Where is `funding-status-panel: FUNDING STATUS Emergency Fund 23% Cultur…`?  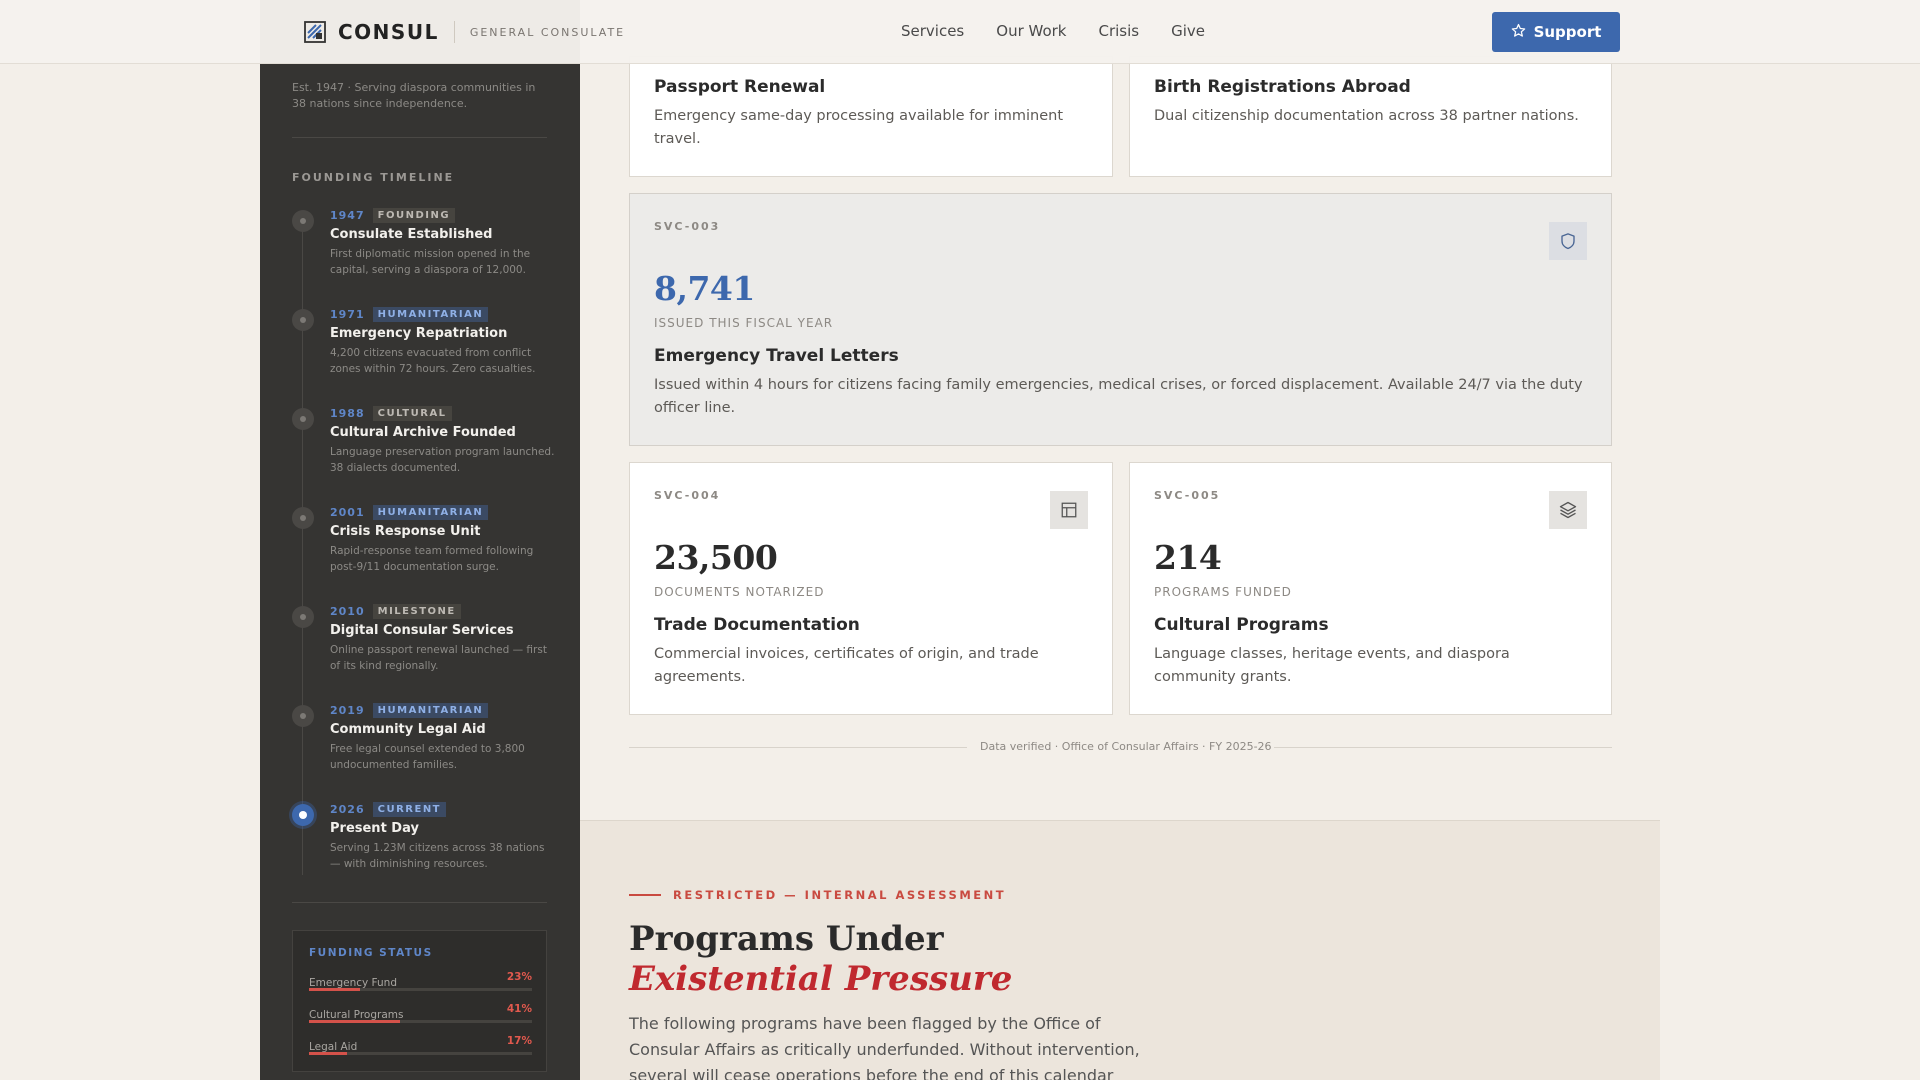 funding-status-panel: FUNDING STATUS Emergency Fund 23% Cultur… is located at coordinates (419, 1001).